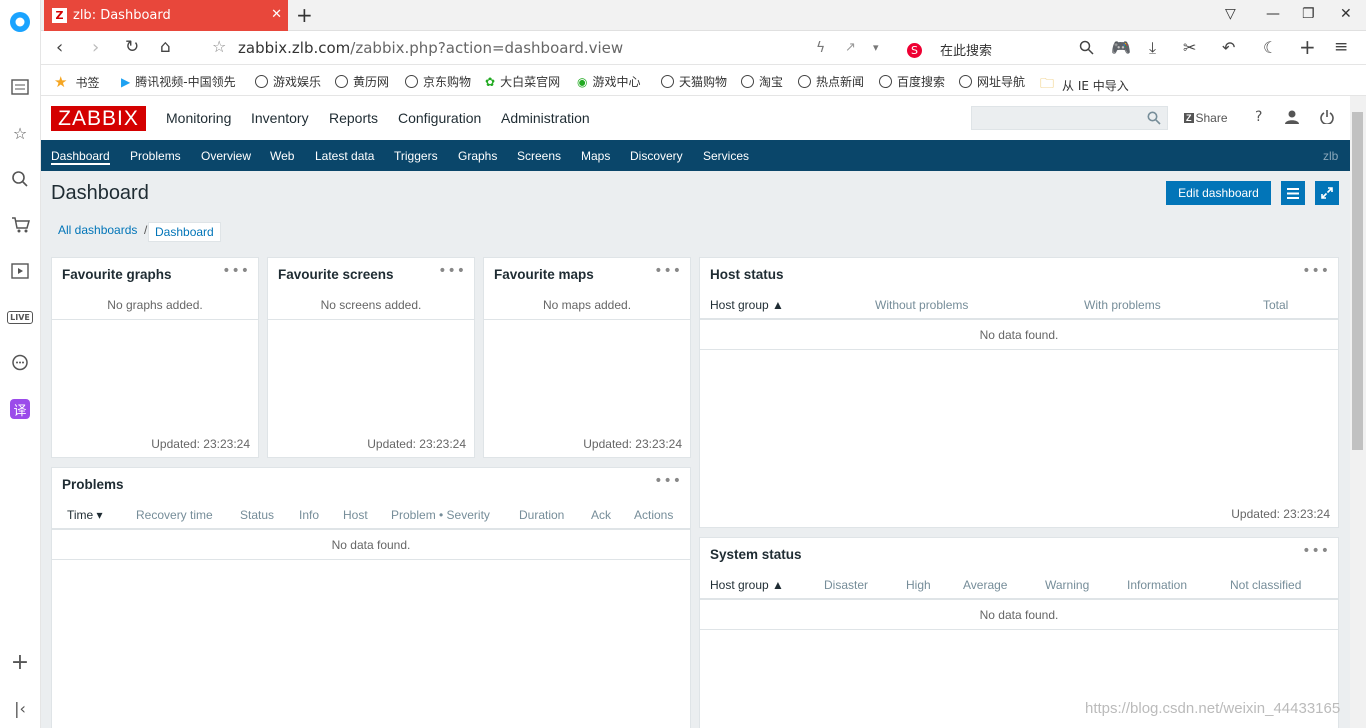 The image size is (1366, 728). I want to click on star-icon: ★, so click(61, 82).